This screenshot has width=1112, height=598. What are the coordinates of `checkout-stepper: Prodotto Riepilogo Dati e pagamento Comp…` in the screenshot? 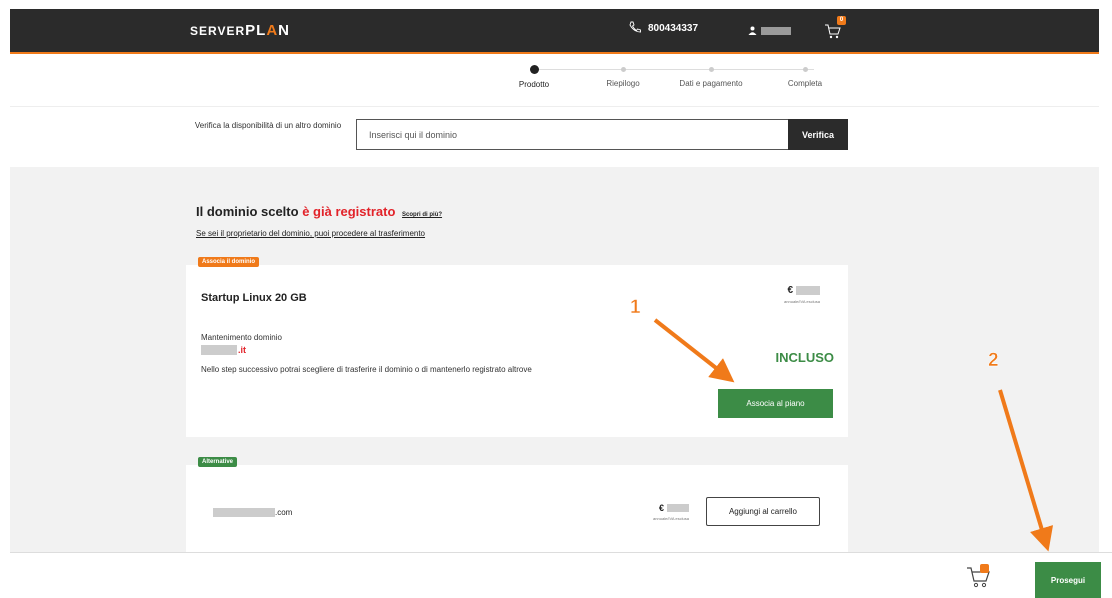 It's located at (680, 80).